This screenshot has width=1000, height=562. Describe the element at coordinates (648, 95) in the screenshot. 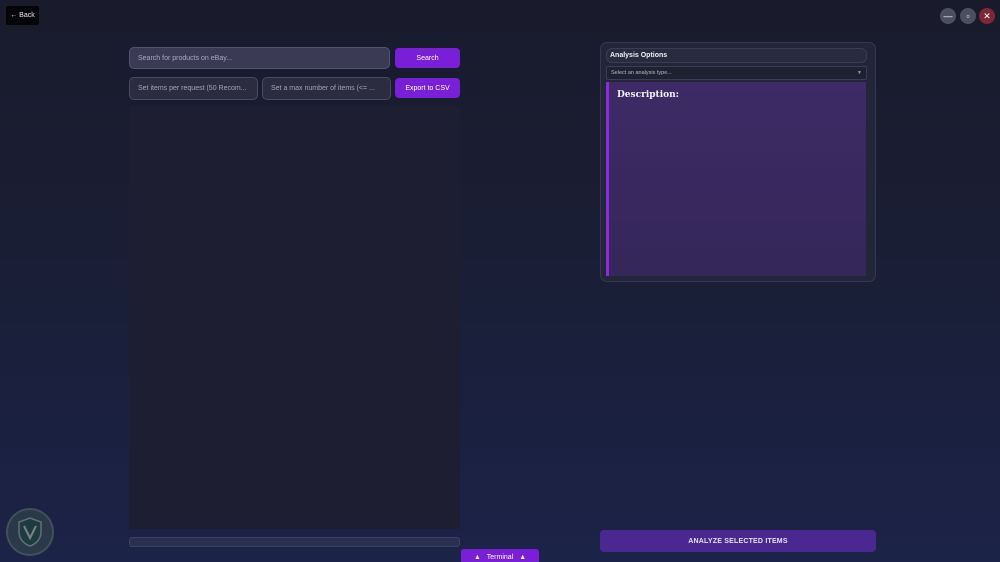

I see `description-label: Description:` at that location.